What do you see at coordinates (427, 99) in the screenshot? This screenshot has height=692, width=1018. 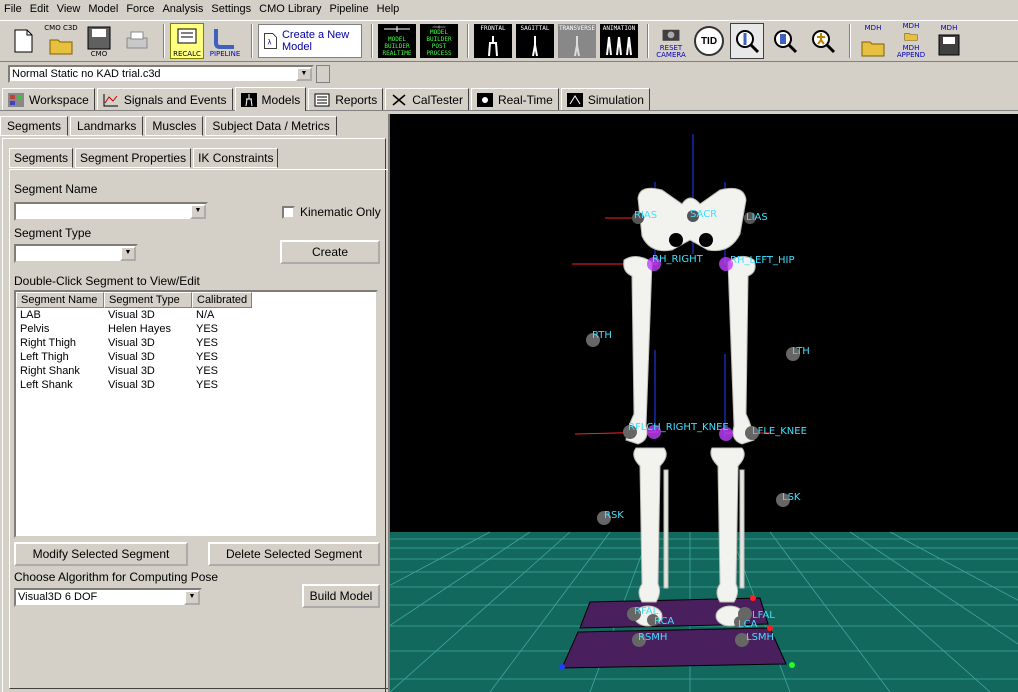 I see `tab-caltester: CalTester` at bounding box center [427, 99].